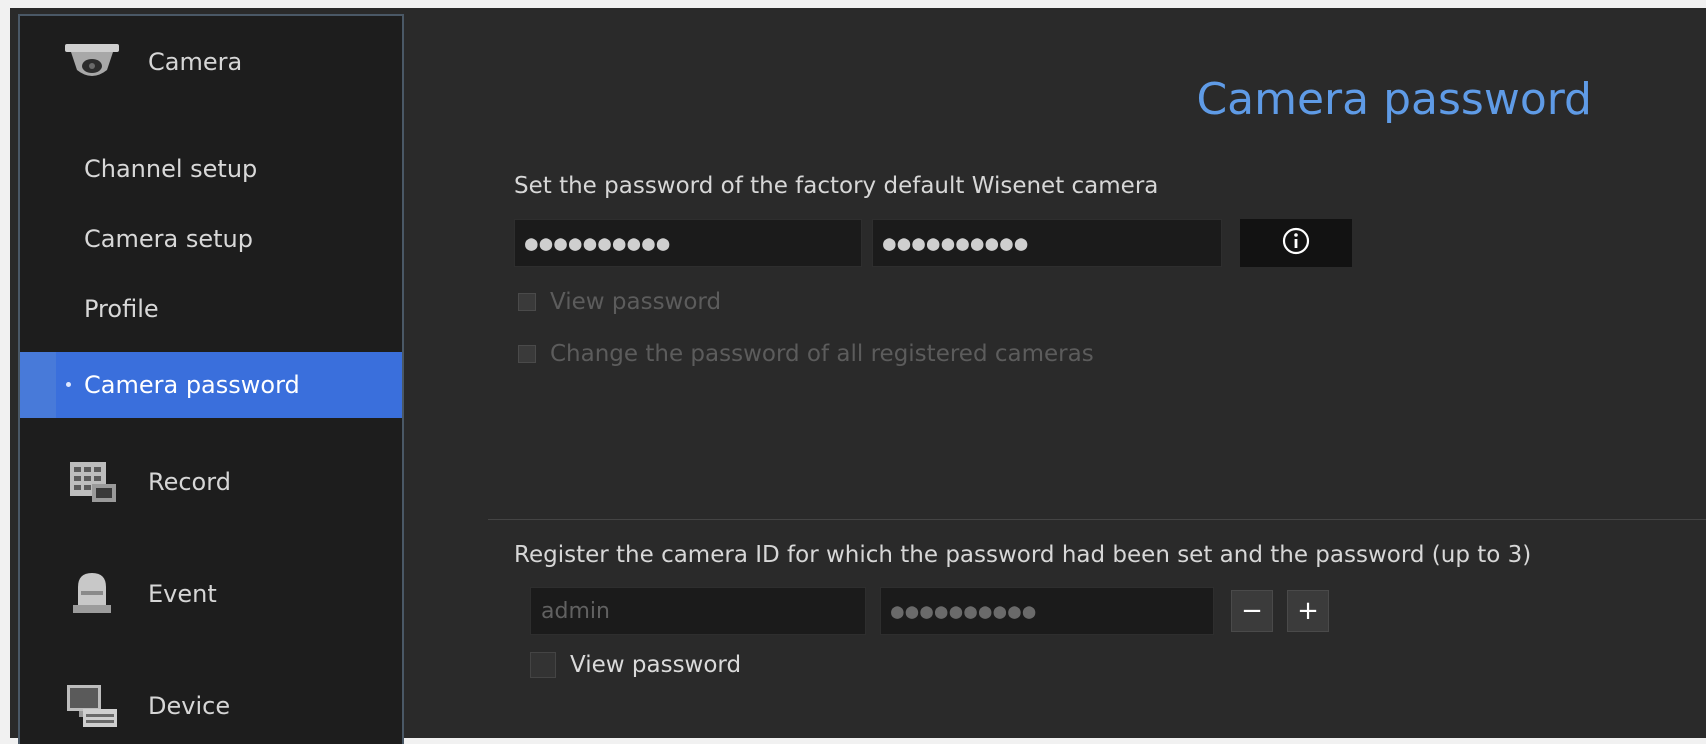 Image resolution: width=1706 pixels, height=744 pixels. I want to click on sidebar-category-label: Record, so click(189, 482).